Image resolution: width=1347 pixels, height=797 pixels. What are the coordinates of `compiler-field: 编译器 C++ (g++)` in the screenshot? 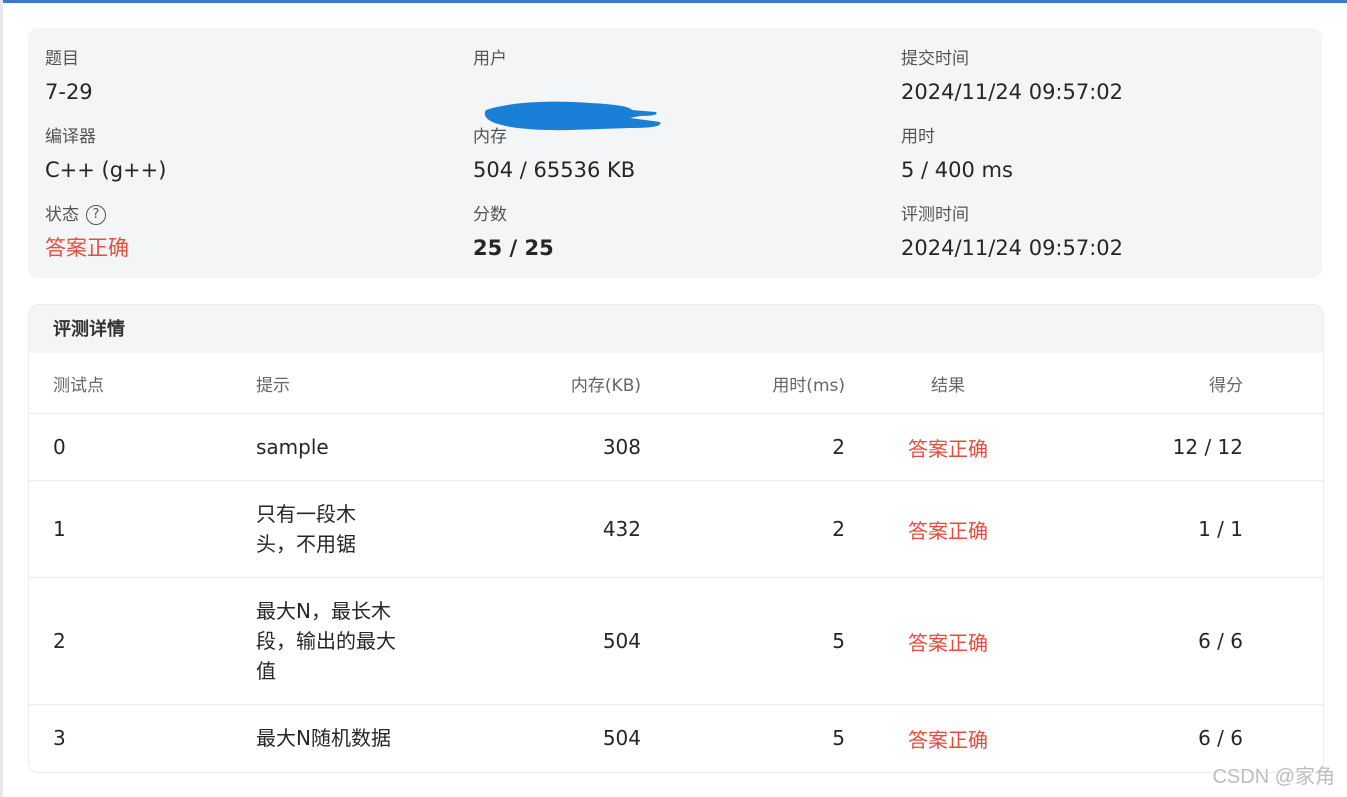 It's located at (105, 155).